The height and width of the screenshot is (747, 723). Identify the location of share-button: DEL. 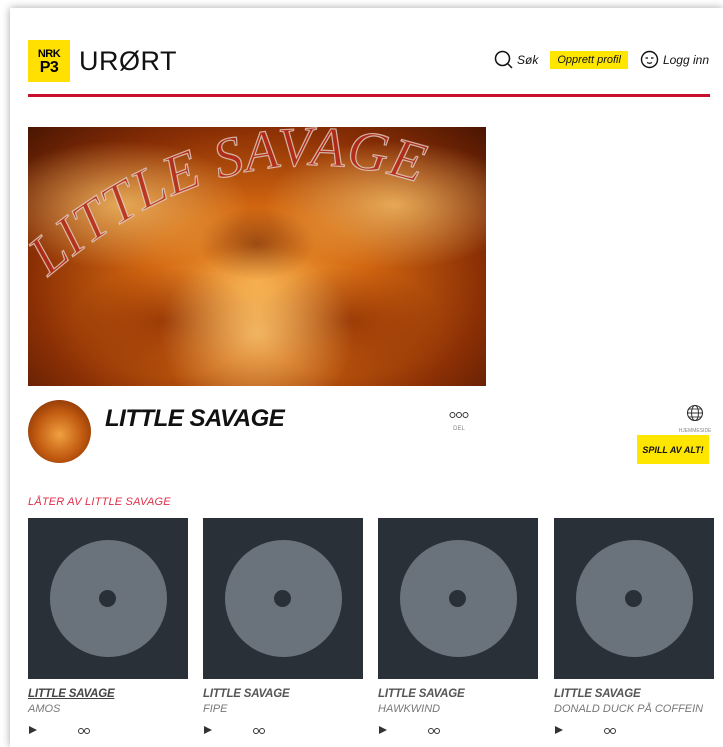
(459, 419).